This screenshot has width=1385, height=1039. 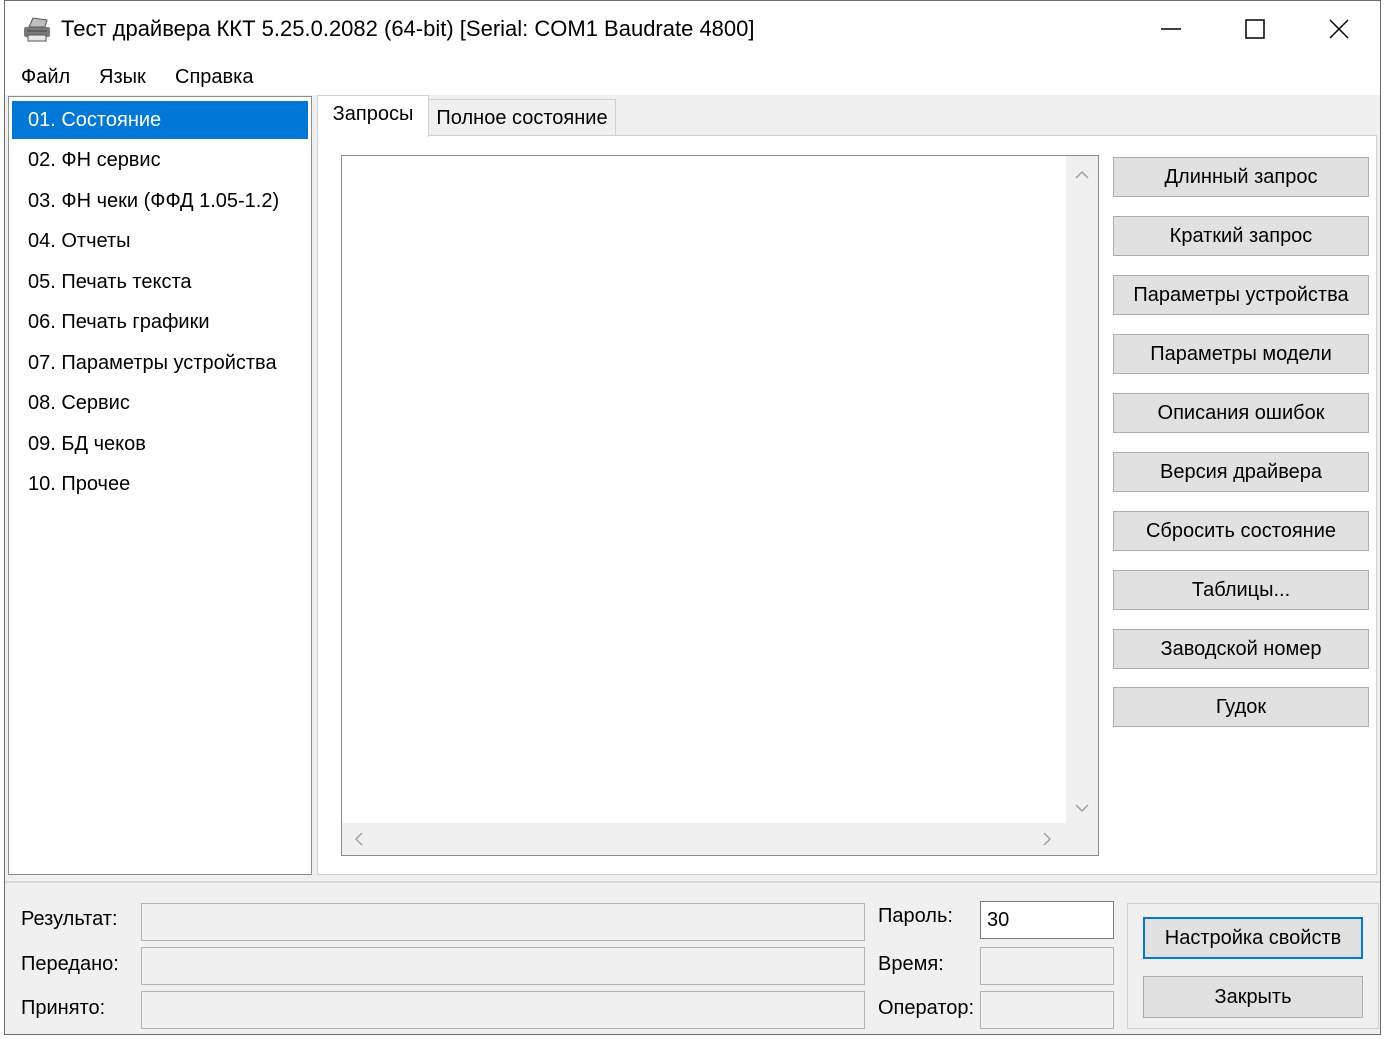 What do you see at coordinates (160, 403) in the screenshot?
I see `nav-item-service: 08. Сервис` at bounding box center [160, 403].